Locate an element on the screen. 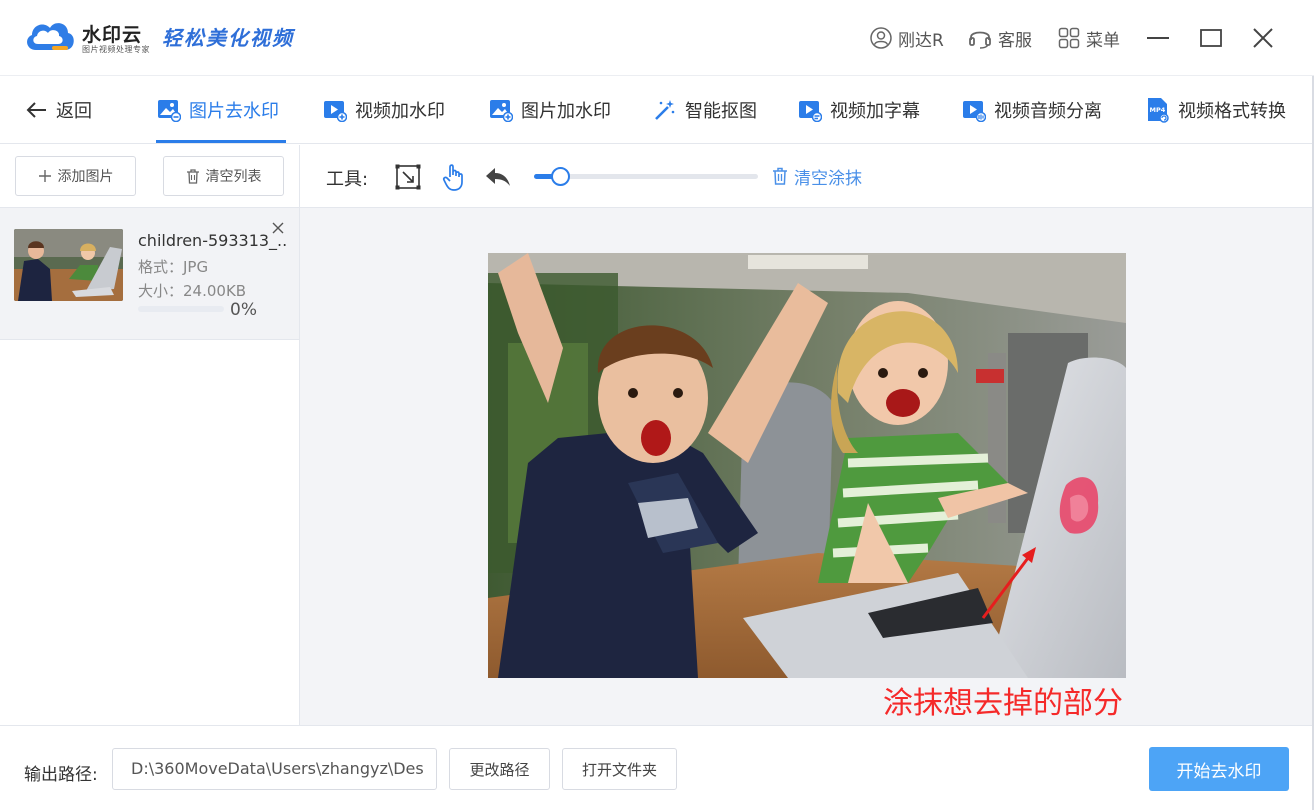 The image size is (1314, 810). minimize-button is located at coordinates (1158, 38).